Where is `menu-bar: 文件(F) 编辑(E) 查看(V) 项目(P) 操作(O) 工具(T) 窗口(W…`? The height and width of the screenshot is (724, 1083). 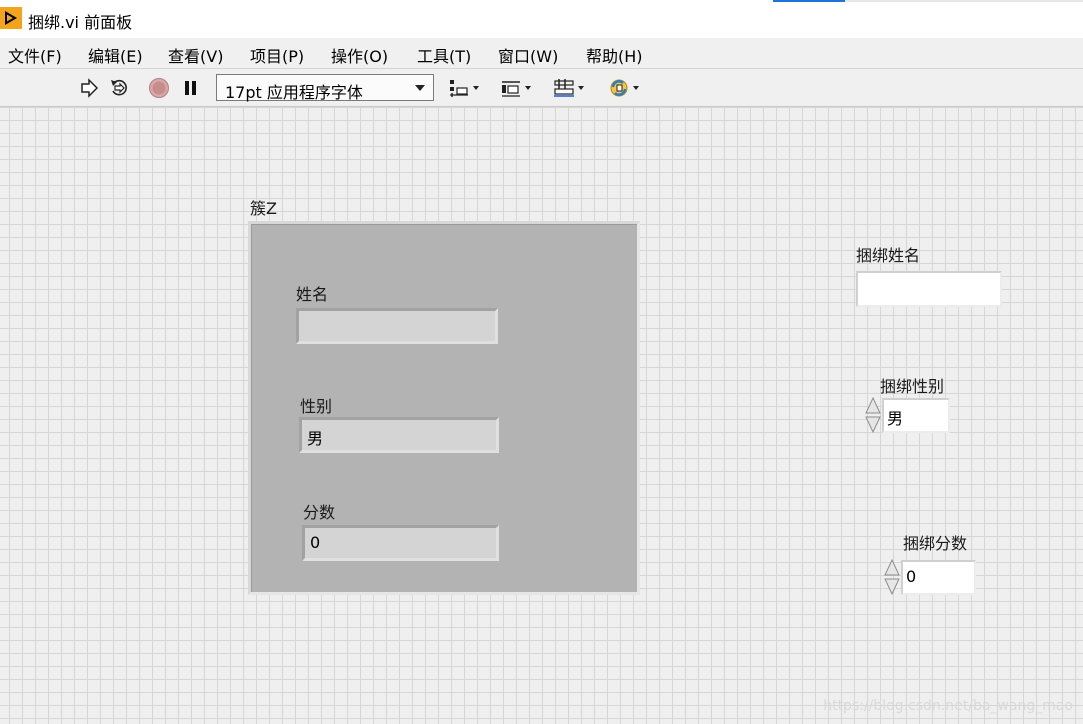 menu-bar: 文件(F) 编辑(E) 查看(V) 项目(P) 操作(O) 工具(T) 窗口(W… is located at coordinates (541, 53).